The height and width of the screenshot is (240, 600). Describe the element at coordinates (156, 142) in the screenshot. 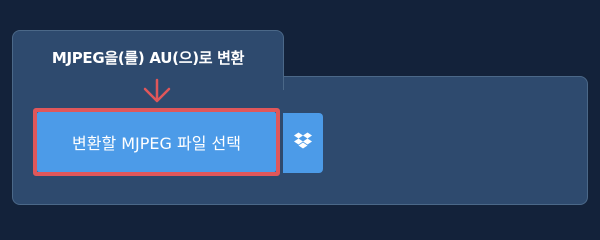

I see `select-file-button: 변환할 MJPEG 파일 선택` at that location.